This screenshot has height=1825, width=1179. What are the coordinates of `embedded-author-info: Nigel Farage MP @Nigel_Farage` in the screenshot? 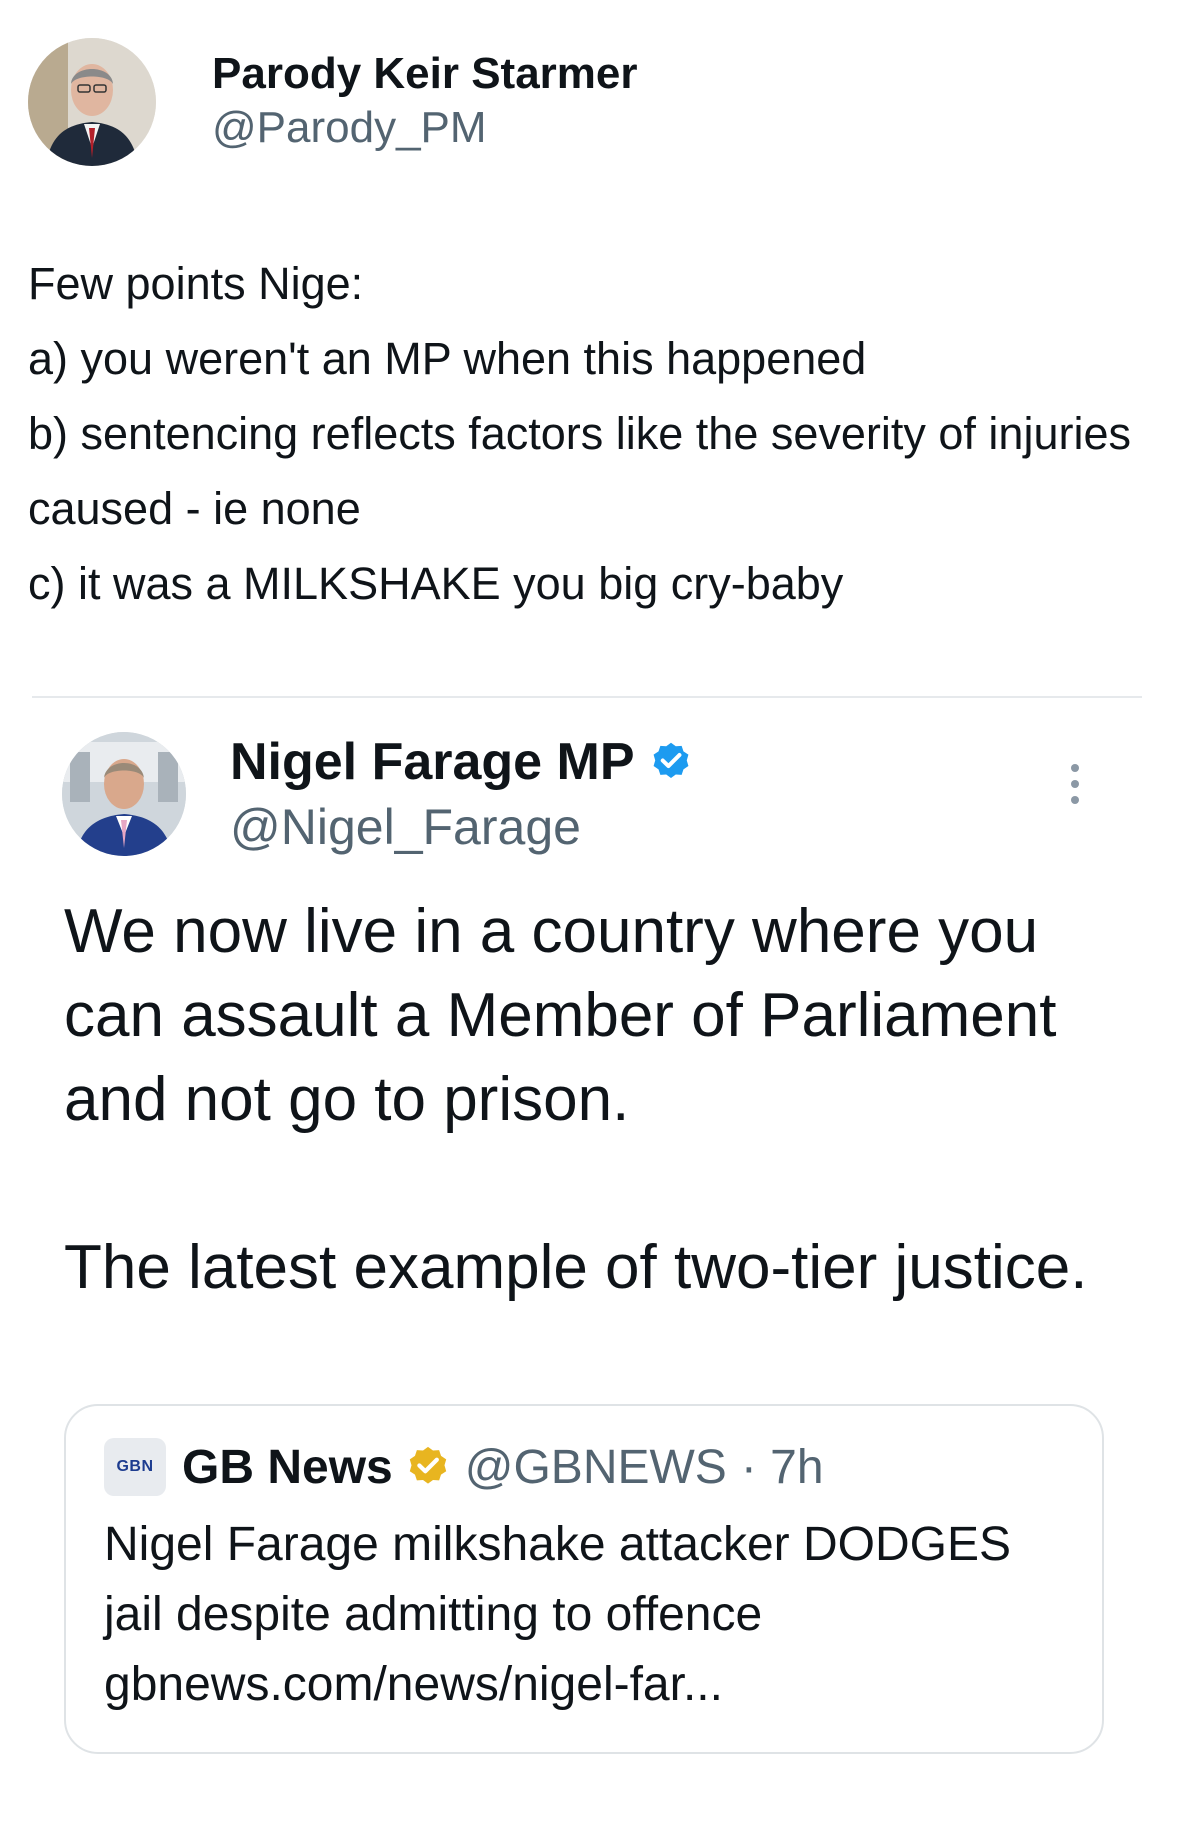 It's located at (461, 793).